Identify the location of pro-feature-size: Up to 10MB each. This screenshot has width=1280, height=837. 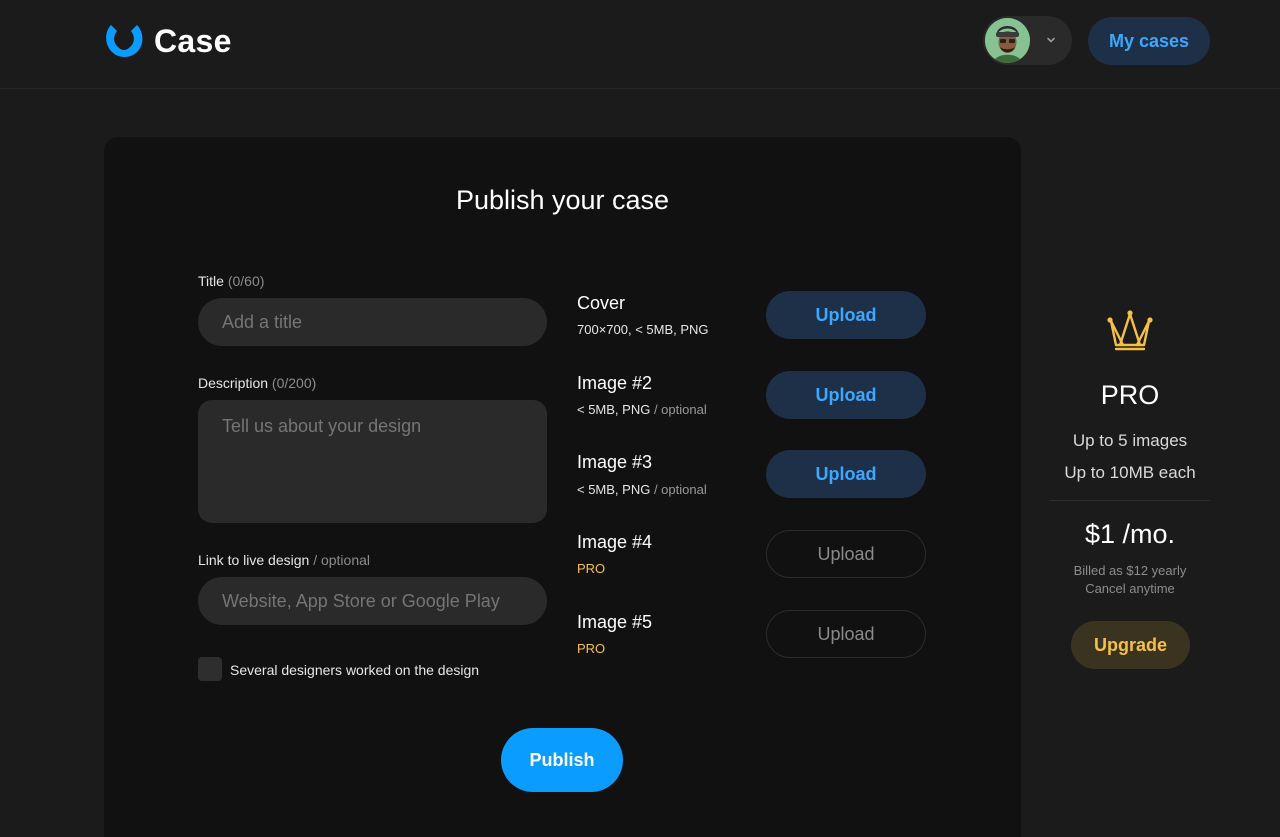
(1130, 472).